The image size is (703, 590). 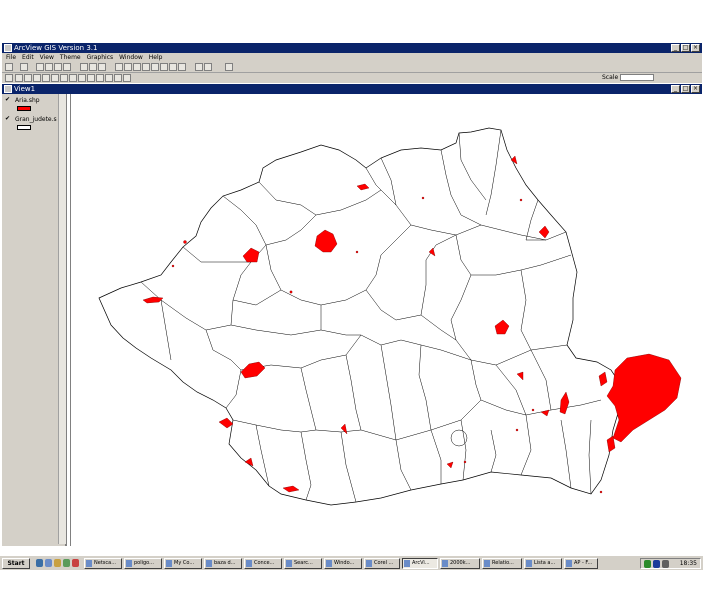 What do you see at coordinates (352, 48) in the screenshot?
I see `app-title-bar: ArcView GIS Version 3.1 _ □ ×` at bounding box center [352, 48].